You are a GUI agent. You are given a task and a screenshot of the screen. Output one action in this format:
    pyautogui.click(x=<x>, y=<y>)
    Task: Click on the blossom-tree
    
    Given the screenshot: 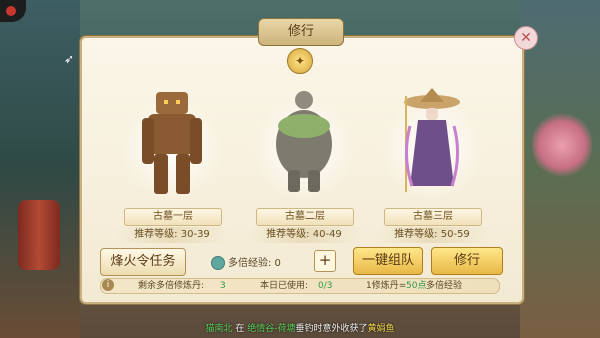 What is the action you would take?
    pyautogui.click(x=562, y=145)
    